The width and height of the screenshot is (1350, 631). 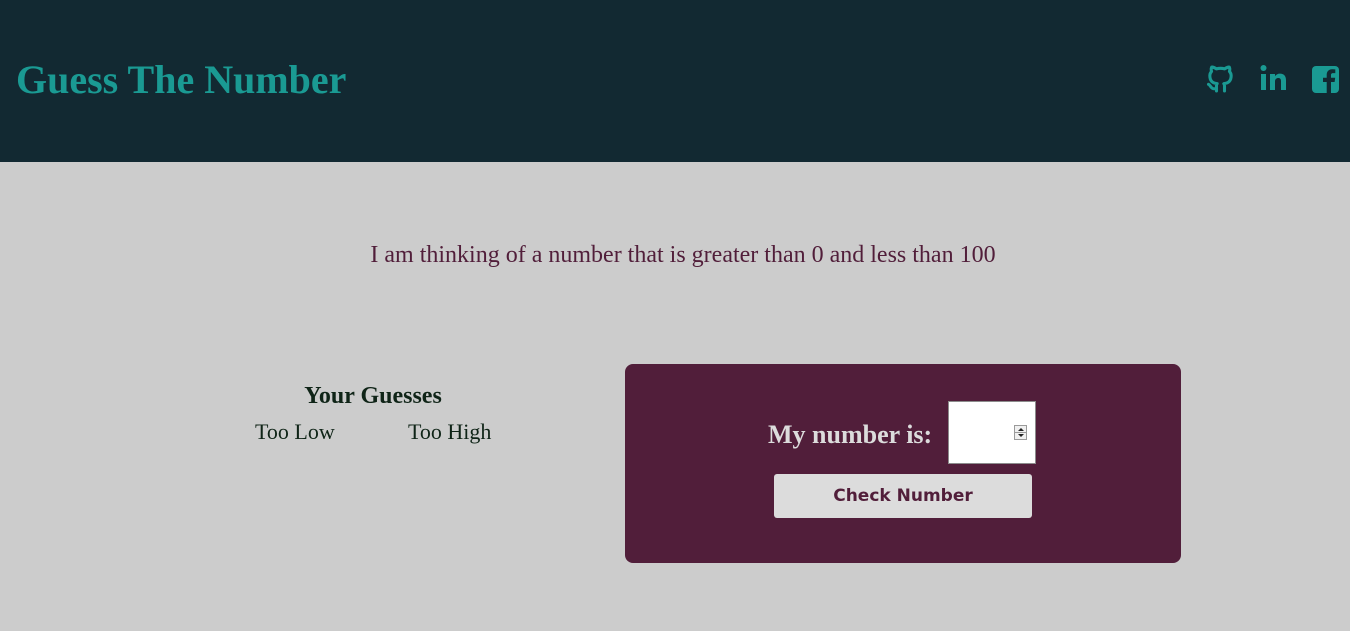 What do you see at coordinates (850, 434) in the screenshot?
I see `number-label: My number is:` at bounding box center [850, 434].